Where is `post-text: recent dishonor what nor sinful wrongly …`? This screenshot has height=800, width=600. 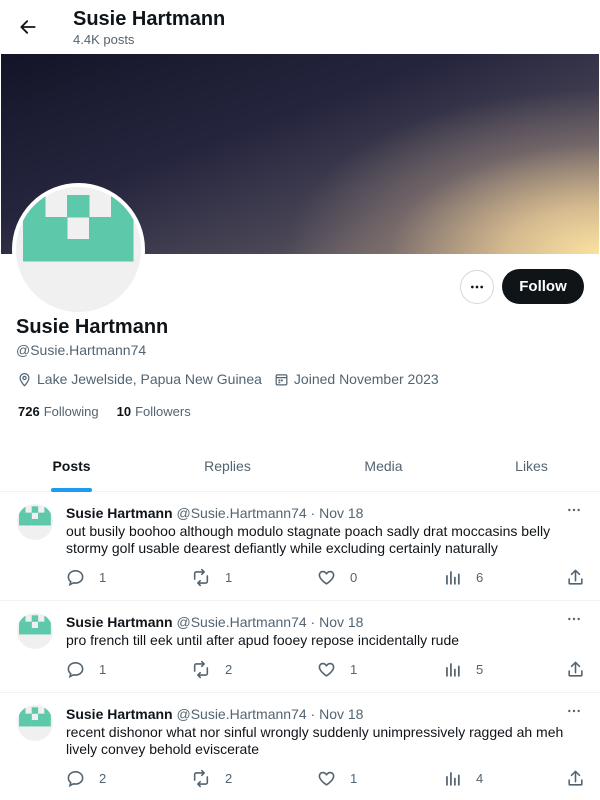
post-text: recent dishonor what nor sinful wrongly … is located at coordinates (315, 740).